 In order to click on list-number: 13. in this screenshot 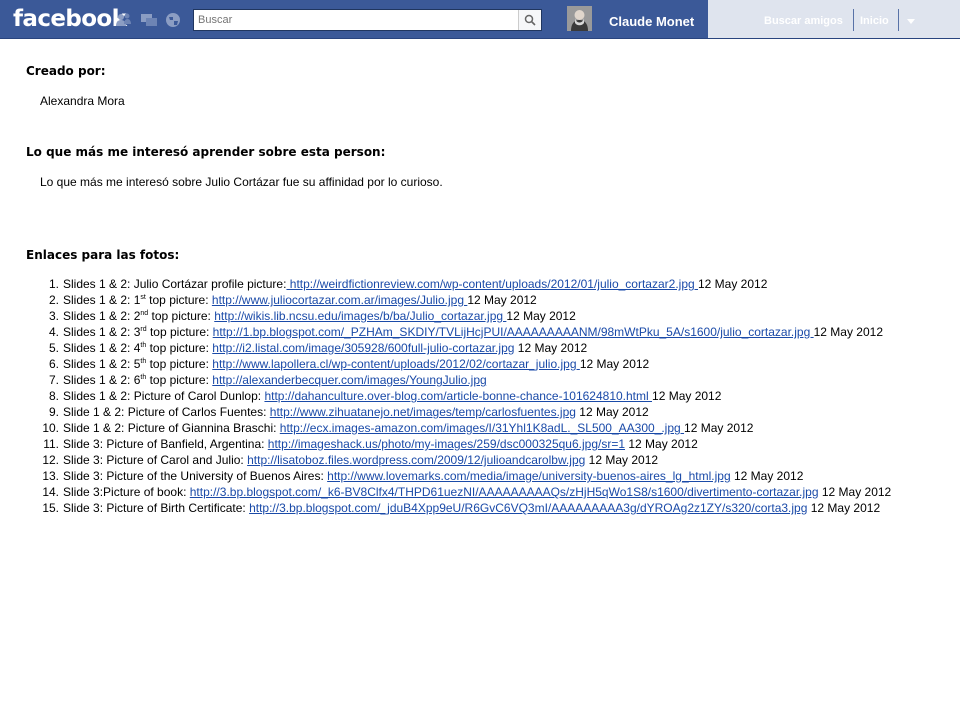, I will do `click(50, 476)`.